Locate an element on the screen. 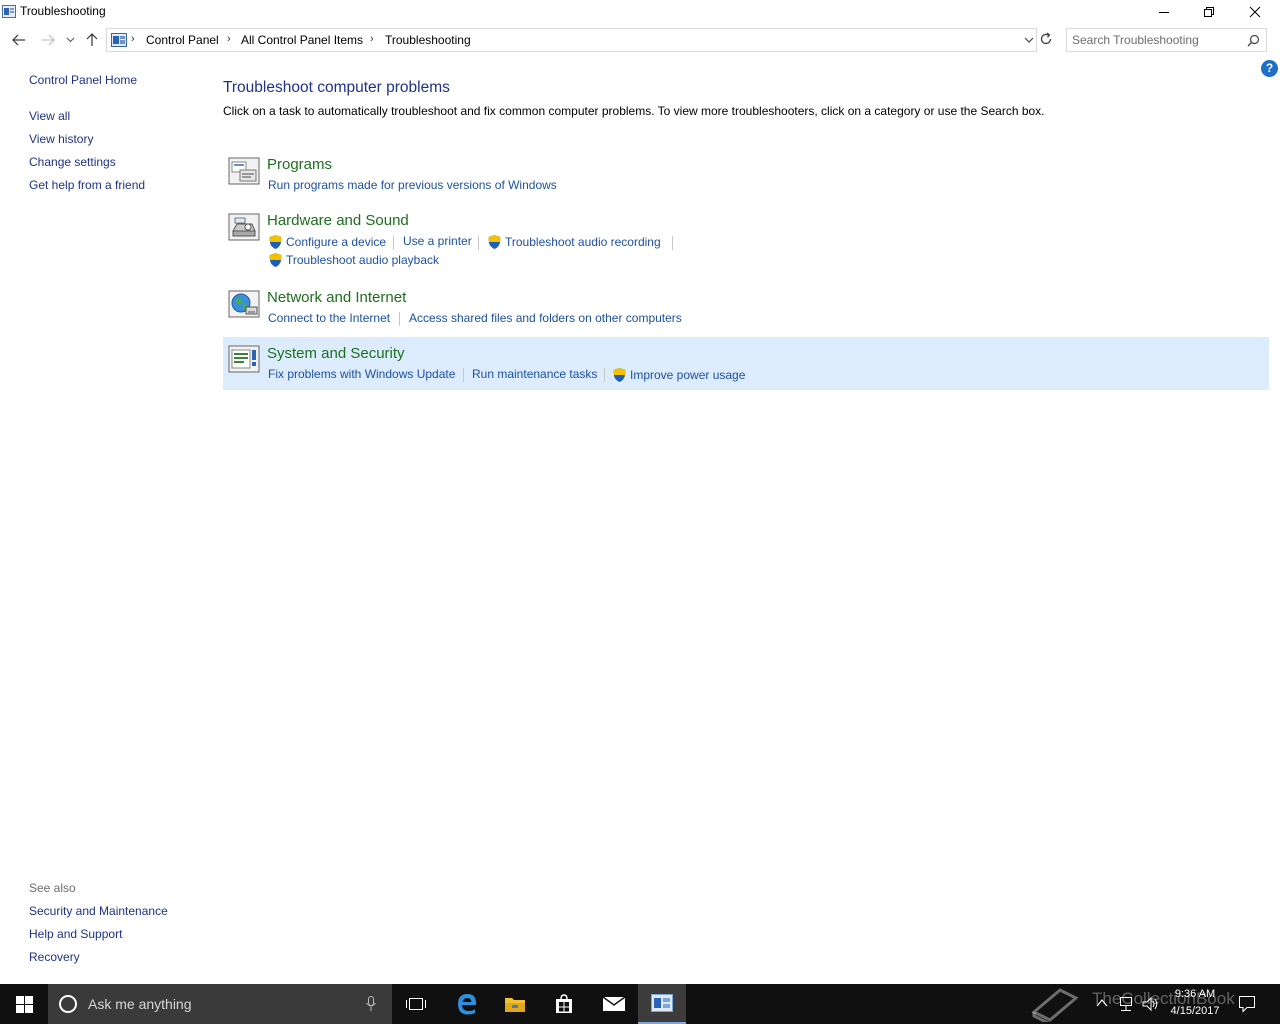 This screenshot has width=1280, height=1024. restore-button is located at coordinates (1209, 12).